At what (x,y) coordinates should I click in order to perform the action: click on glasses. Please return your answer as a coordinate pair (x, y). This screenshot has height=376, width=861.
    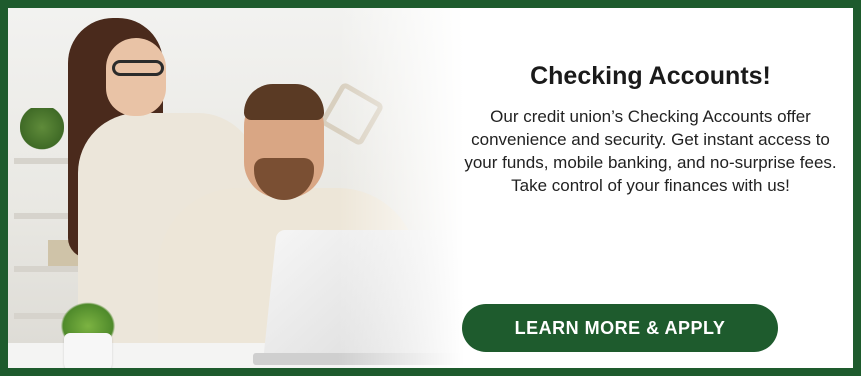
    Looking at the image, I should click on (138, 68).